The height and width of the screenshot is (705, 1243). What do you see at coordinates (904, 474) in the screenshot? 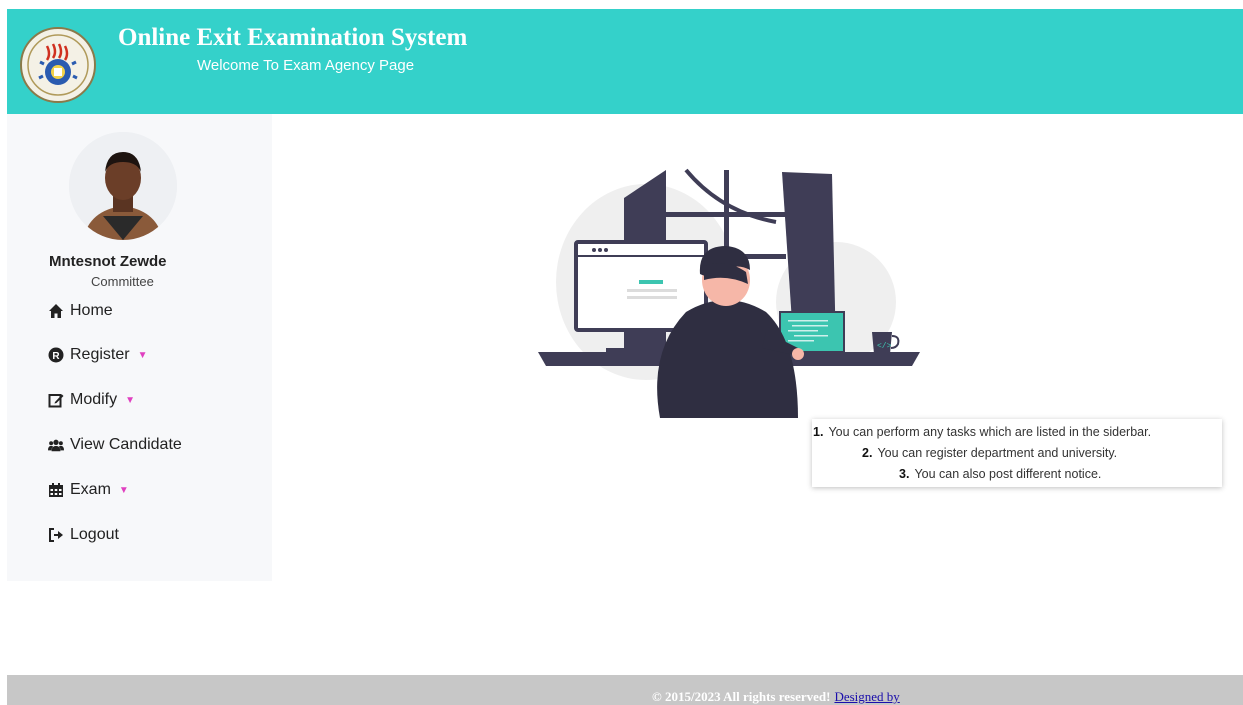
I see `instruction-number: 3.` at bounding box center [904, 474].